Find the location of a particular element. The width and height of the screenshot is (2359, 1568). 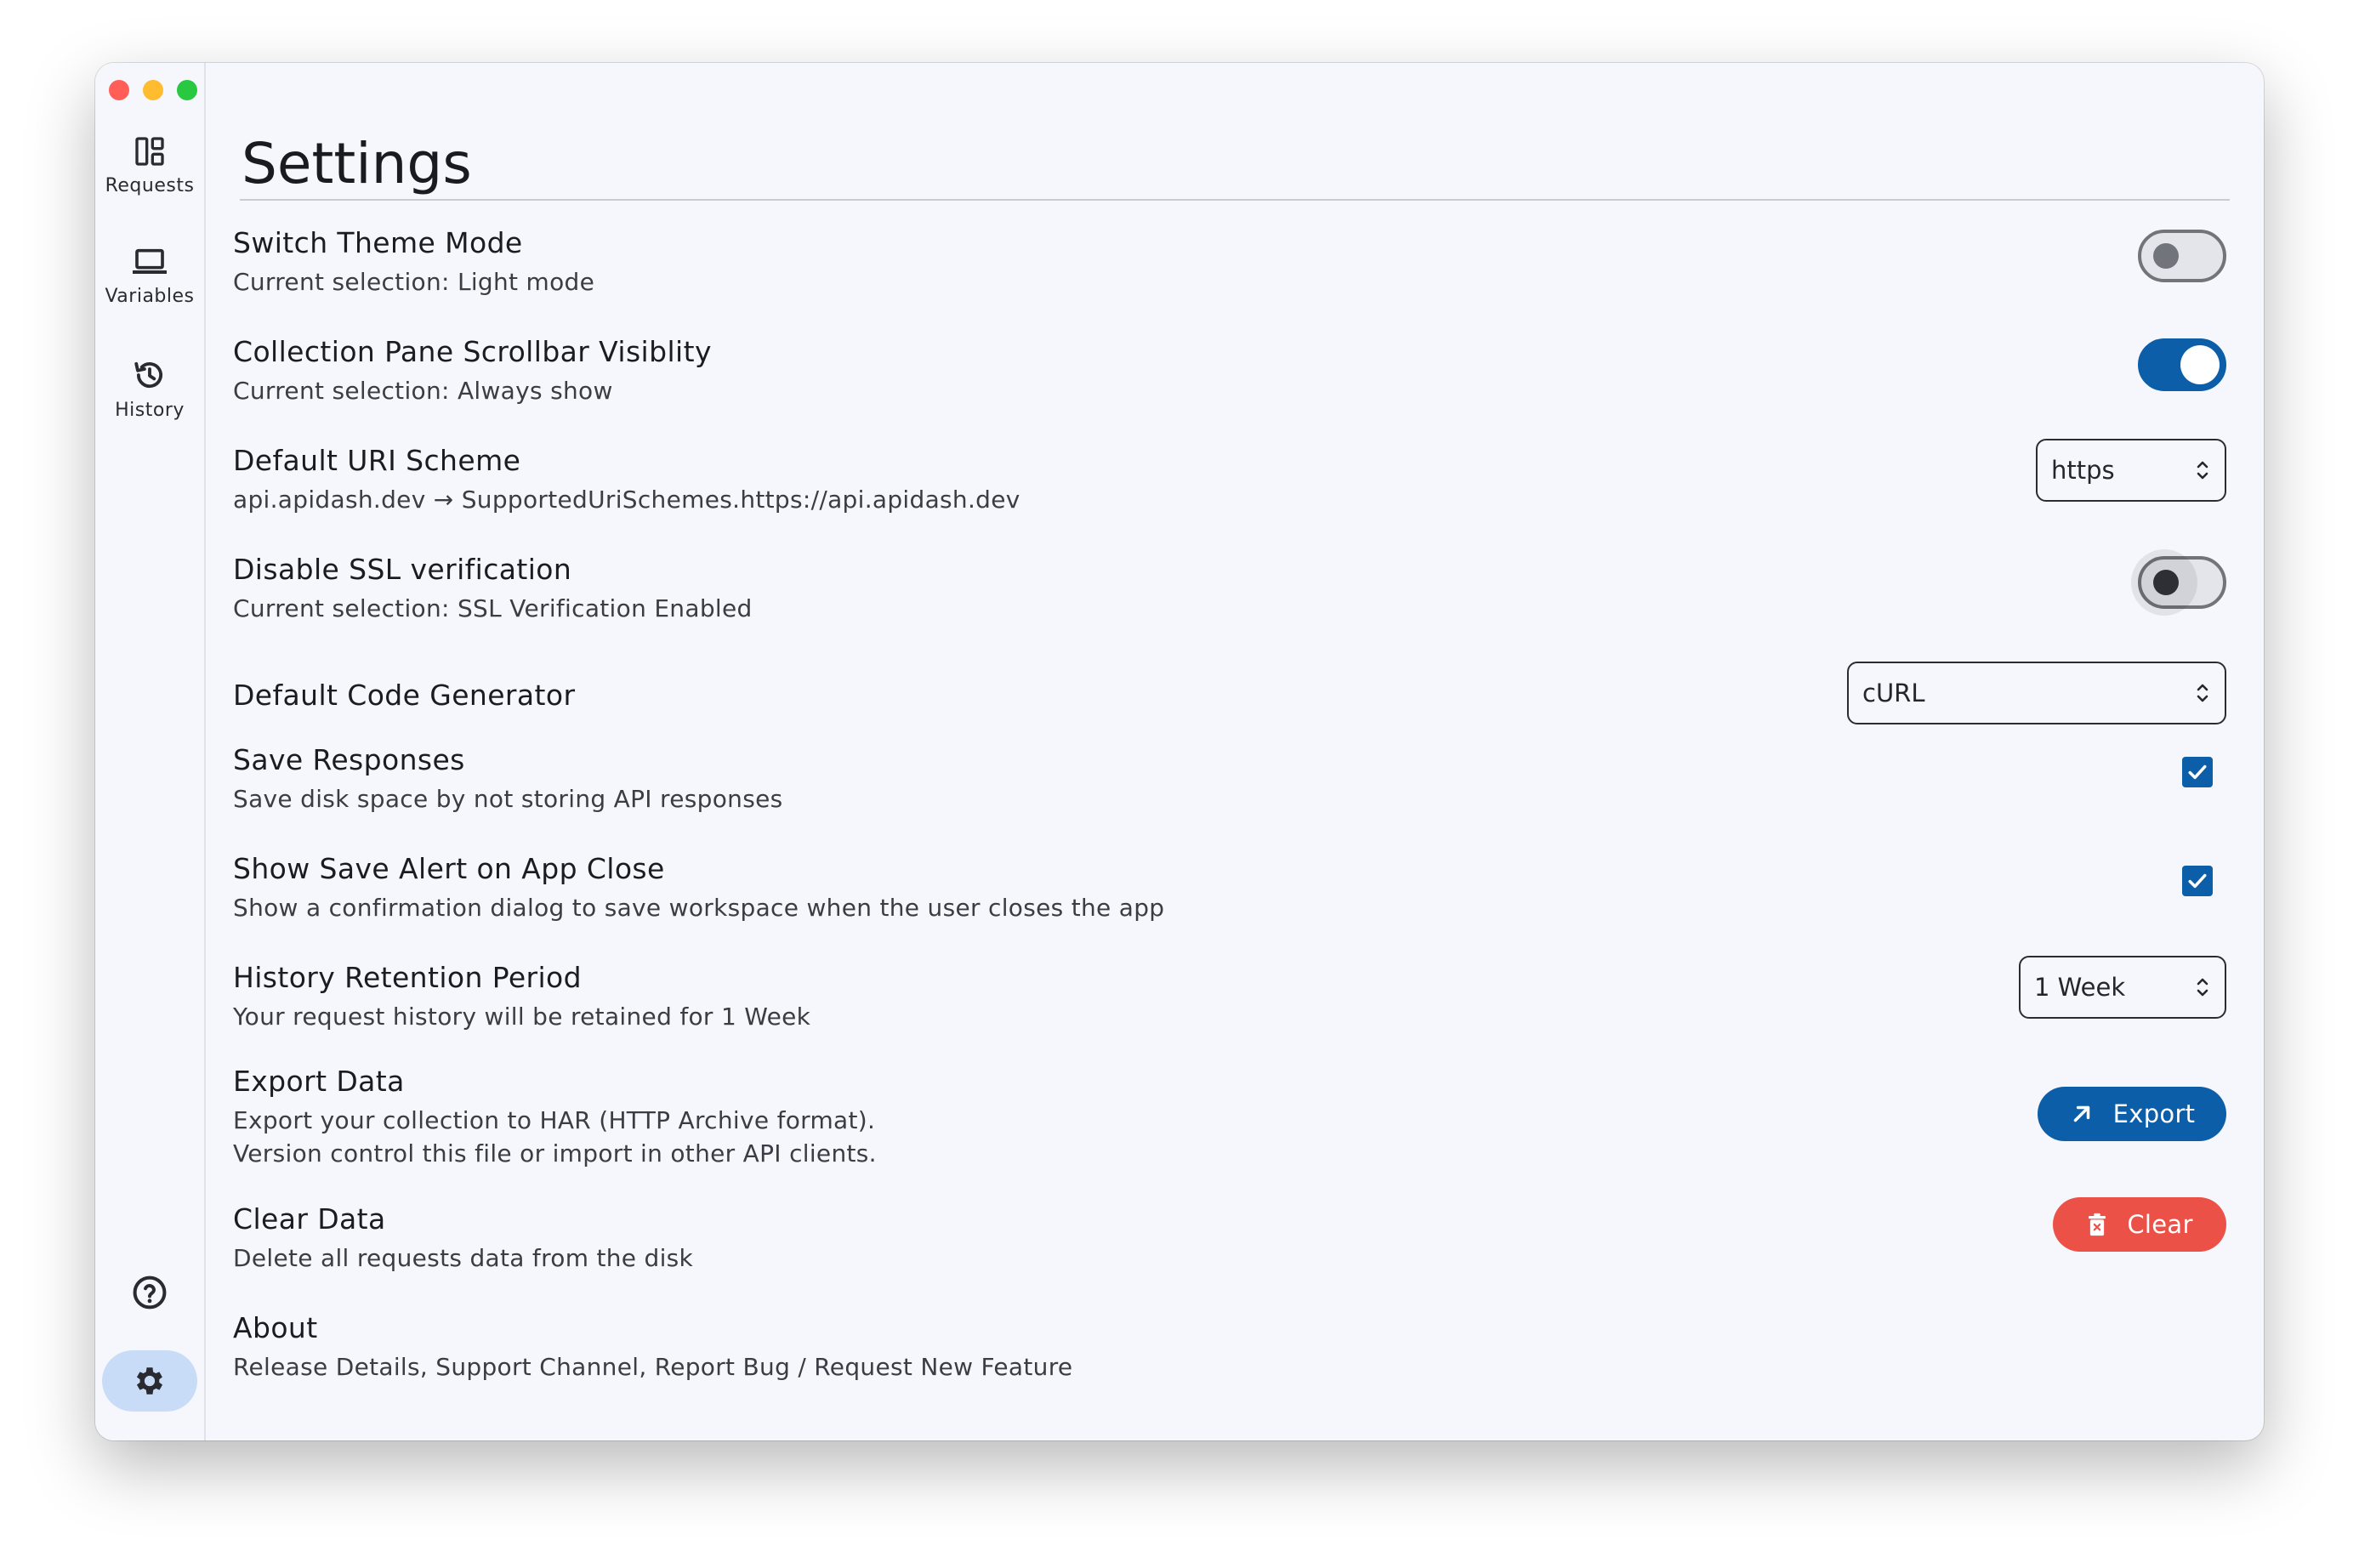

setting-title: Show Save Alert on App Close is located at coordinates (449, 868).